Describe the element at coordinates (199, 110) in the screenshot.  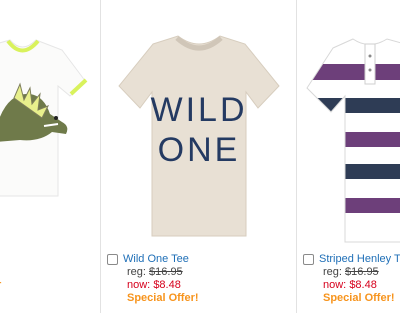
I see `graphic-text-wild: WILD` at that location.